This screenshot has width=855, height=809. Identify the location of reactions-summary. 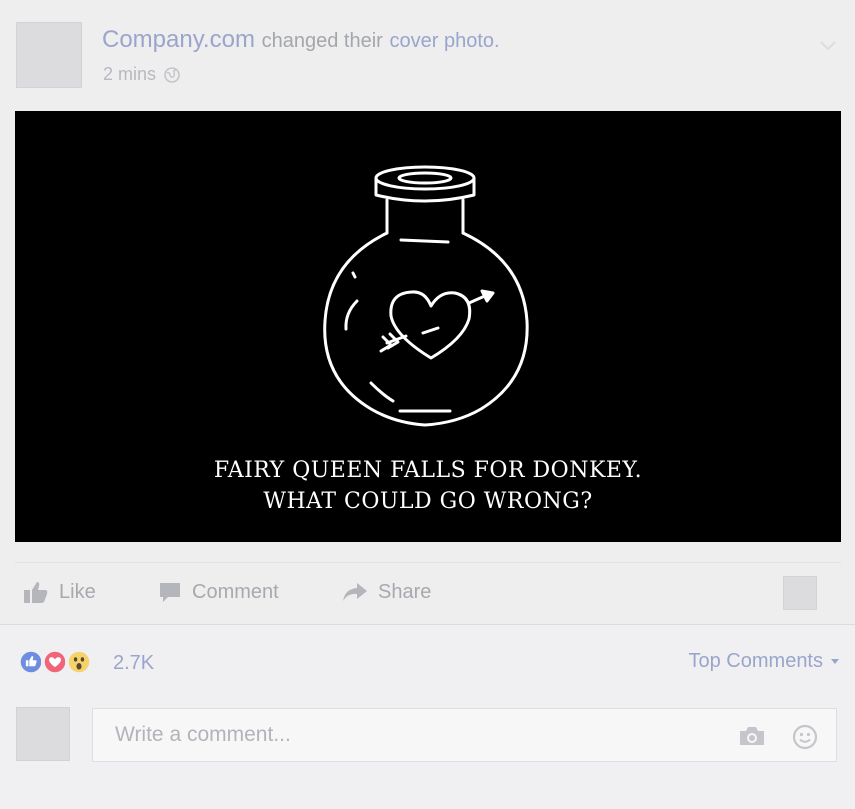
(55, 662).